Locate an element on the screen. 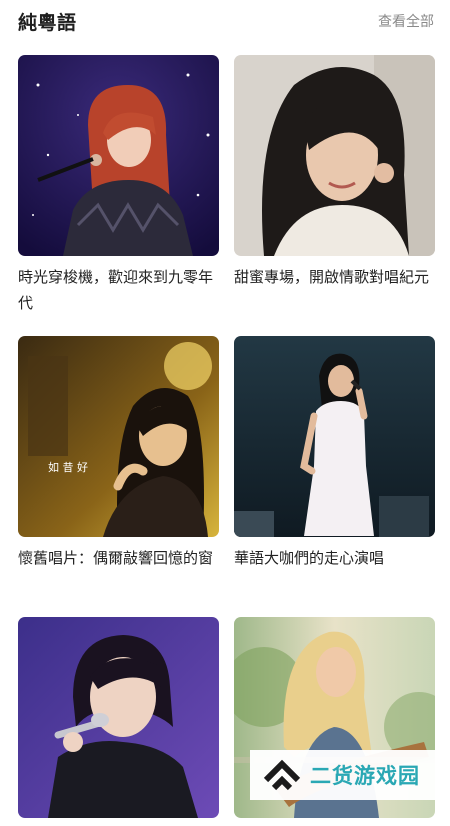 The image size is (450, 826). view-all-link: 查看全部 is located at coordinates (406, 21).